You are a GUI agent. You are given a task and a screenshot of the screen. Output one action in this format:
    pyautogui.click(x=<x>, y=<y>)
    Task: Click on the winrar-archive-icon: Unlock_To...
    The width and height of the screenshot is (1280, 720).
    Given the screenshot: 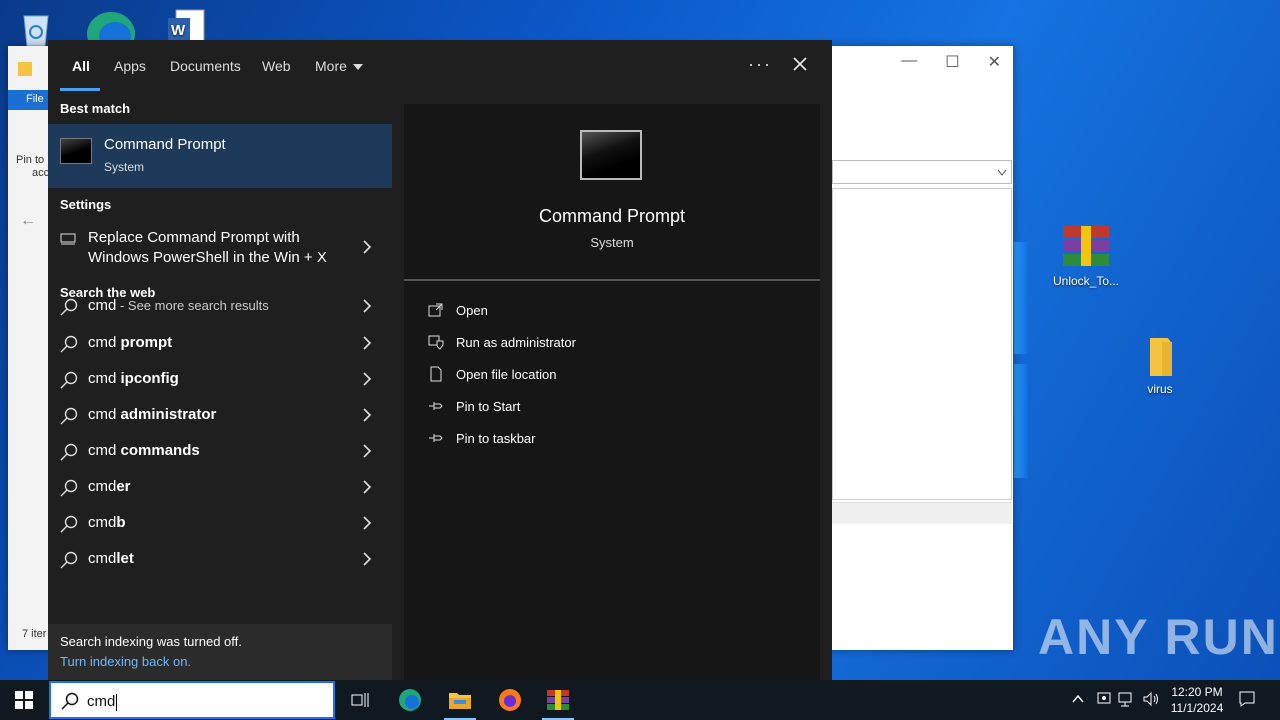 What is the action you would take?
    pyautogui.click(x=1086, y=256)
    